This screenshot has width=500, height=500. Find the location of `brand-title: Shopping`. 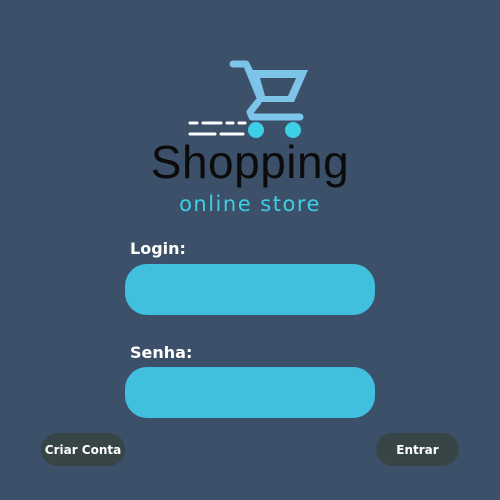

brand-title: Shopping is located at coordinates (250, 162).